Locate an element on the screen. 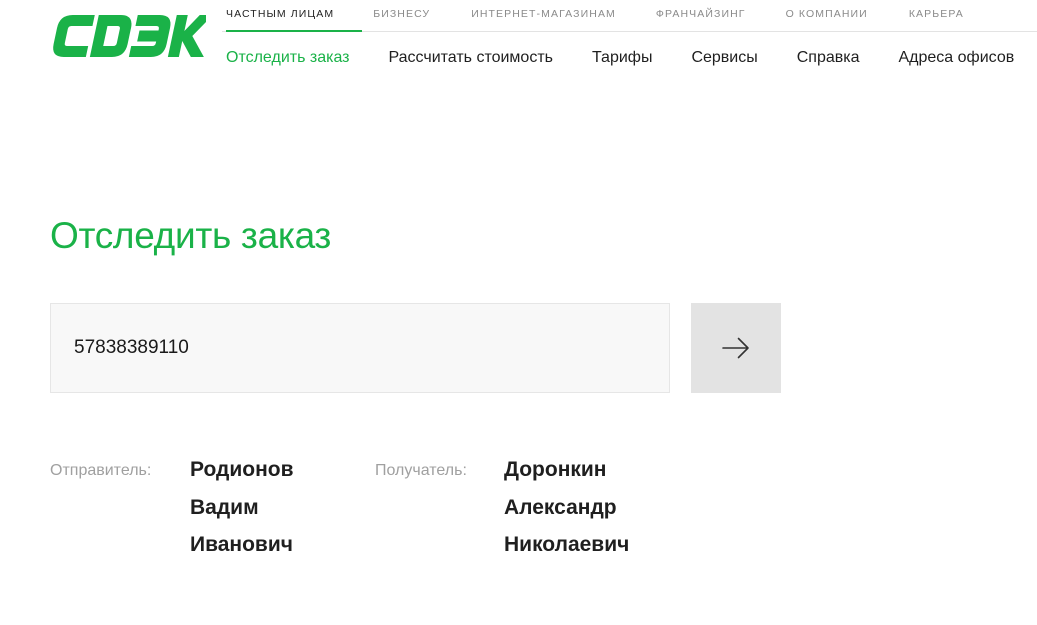 This screenshot has height=625, width=1037. nav-item-services: Сервисы is located at coordinates (724, 58).